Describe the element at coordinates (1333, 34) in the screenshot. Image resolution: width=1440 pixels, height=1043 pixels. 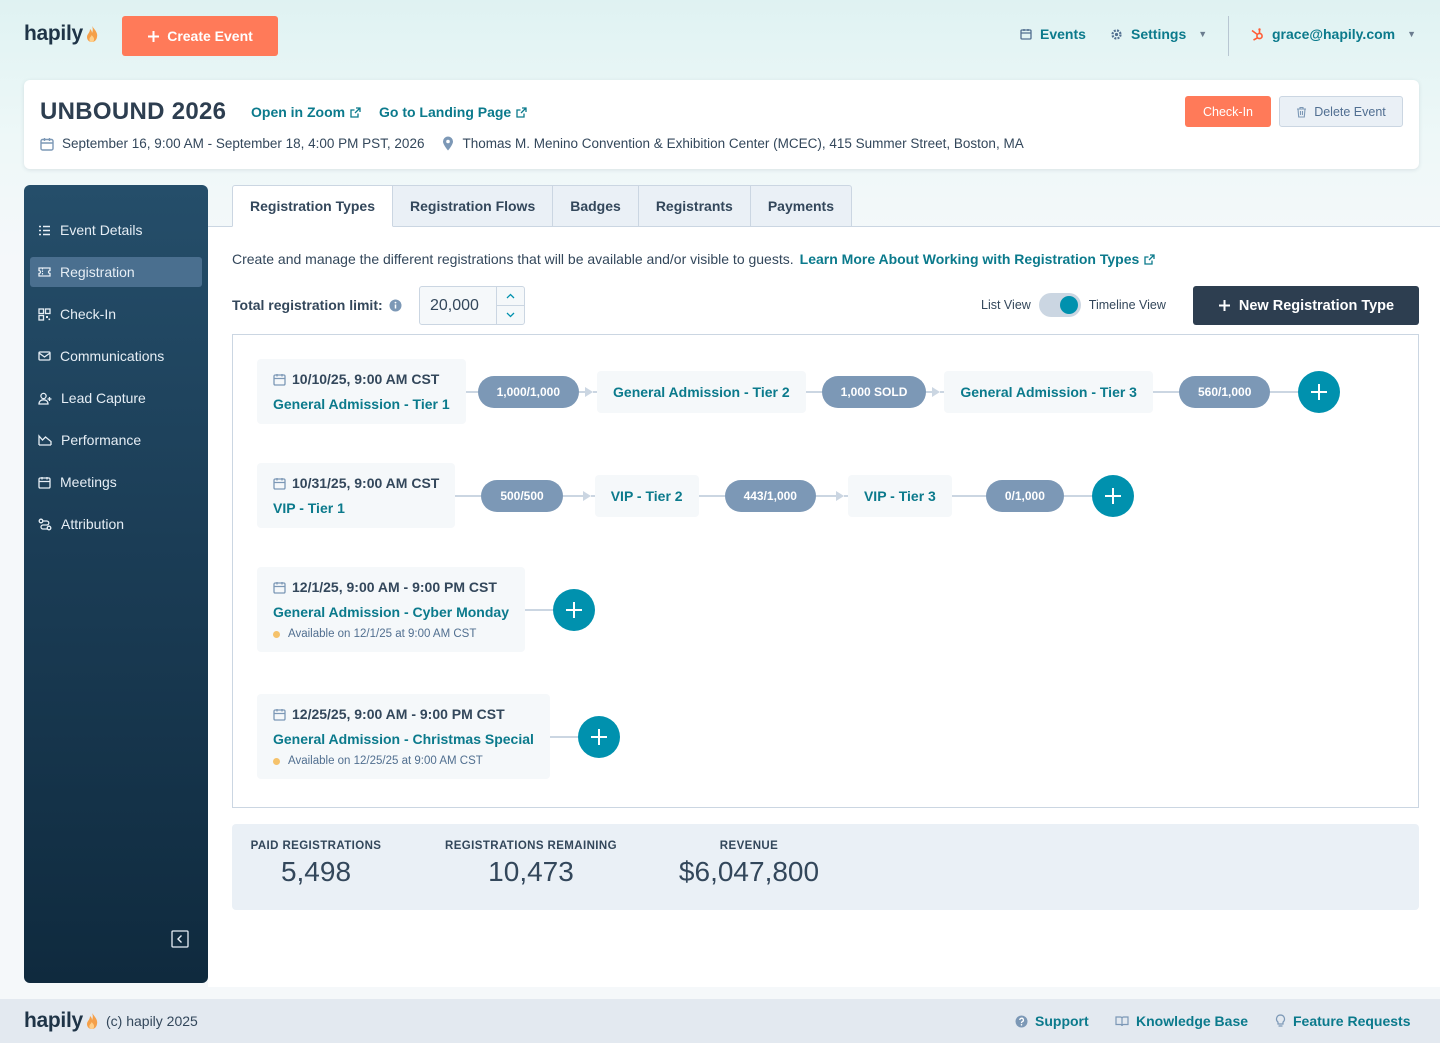
I see `account-menu: grace@hapily.com ▼` at that location.